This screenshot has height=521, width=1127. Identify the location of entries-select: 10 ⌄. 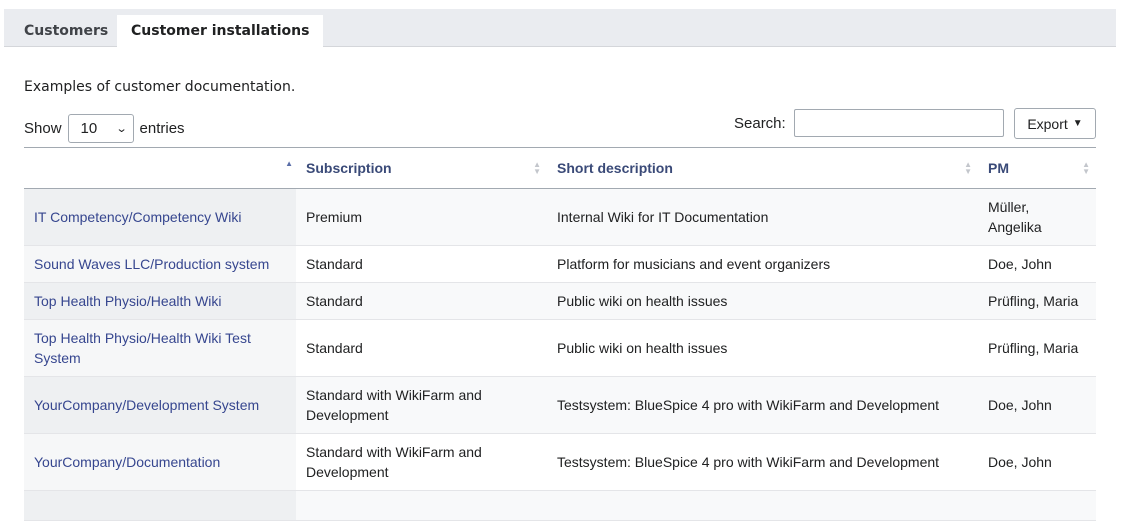
(100, 128).